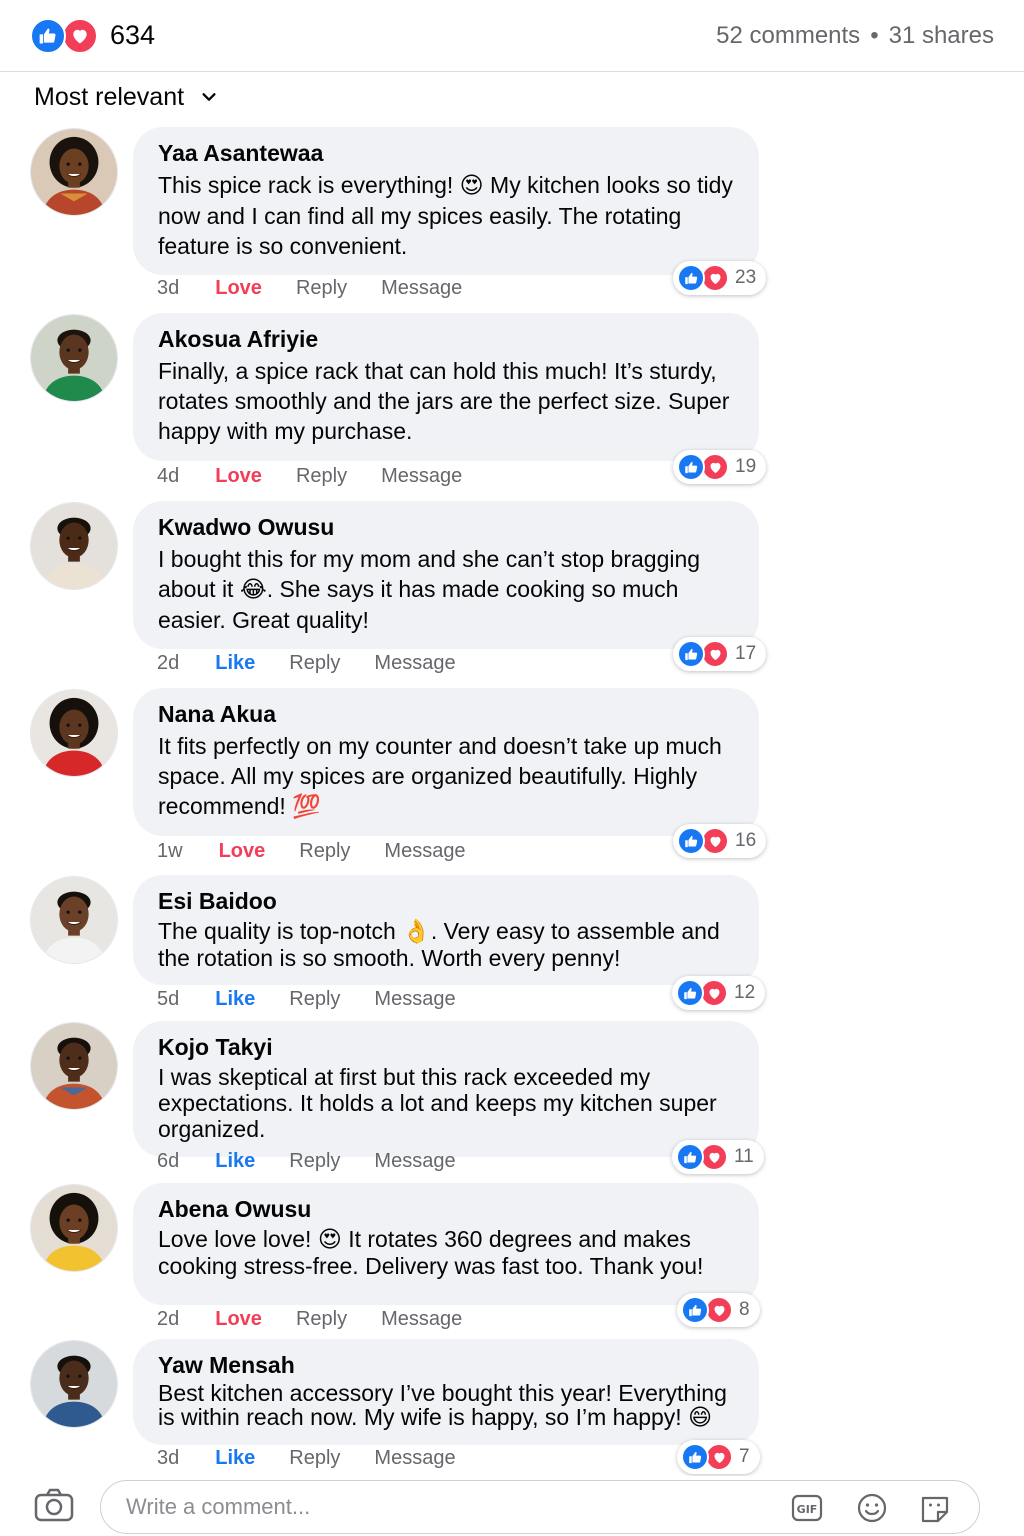 This screenshot has height=1536, width=1024. Describe the element at coordinates (935, 1508) in the screenshot. I see `sticker-icon` at that location.